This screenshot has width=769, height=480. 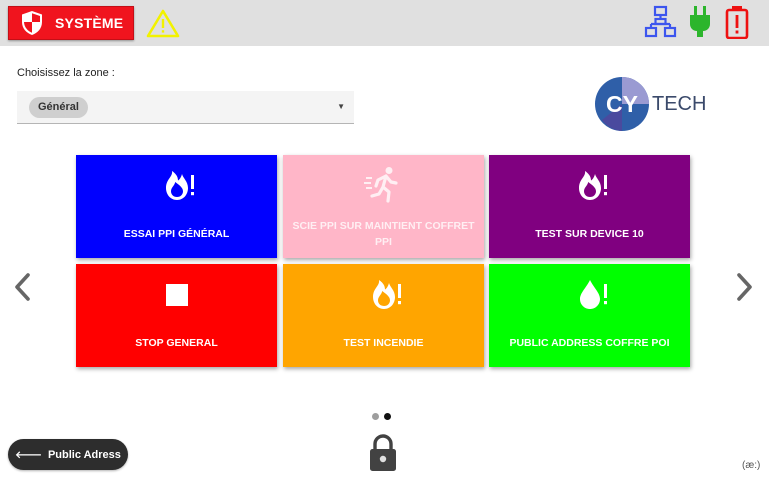 What do you see at coordinates (660, 22) in the screenshot?
I see `network-icon` at bounding box center [660, 22].